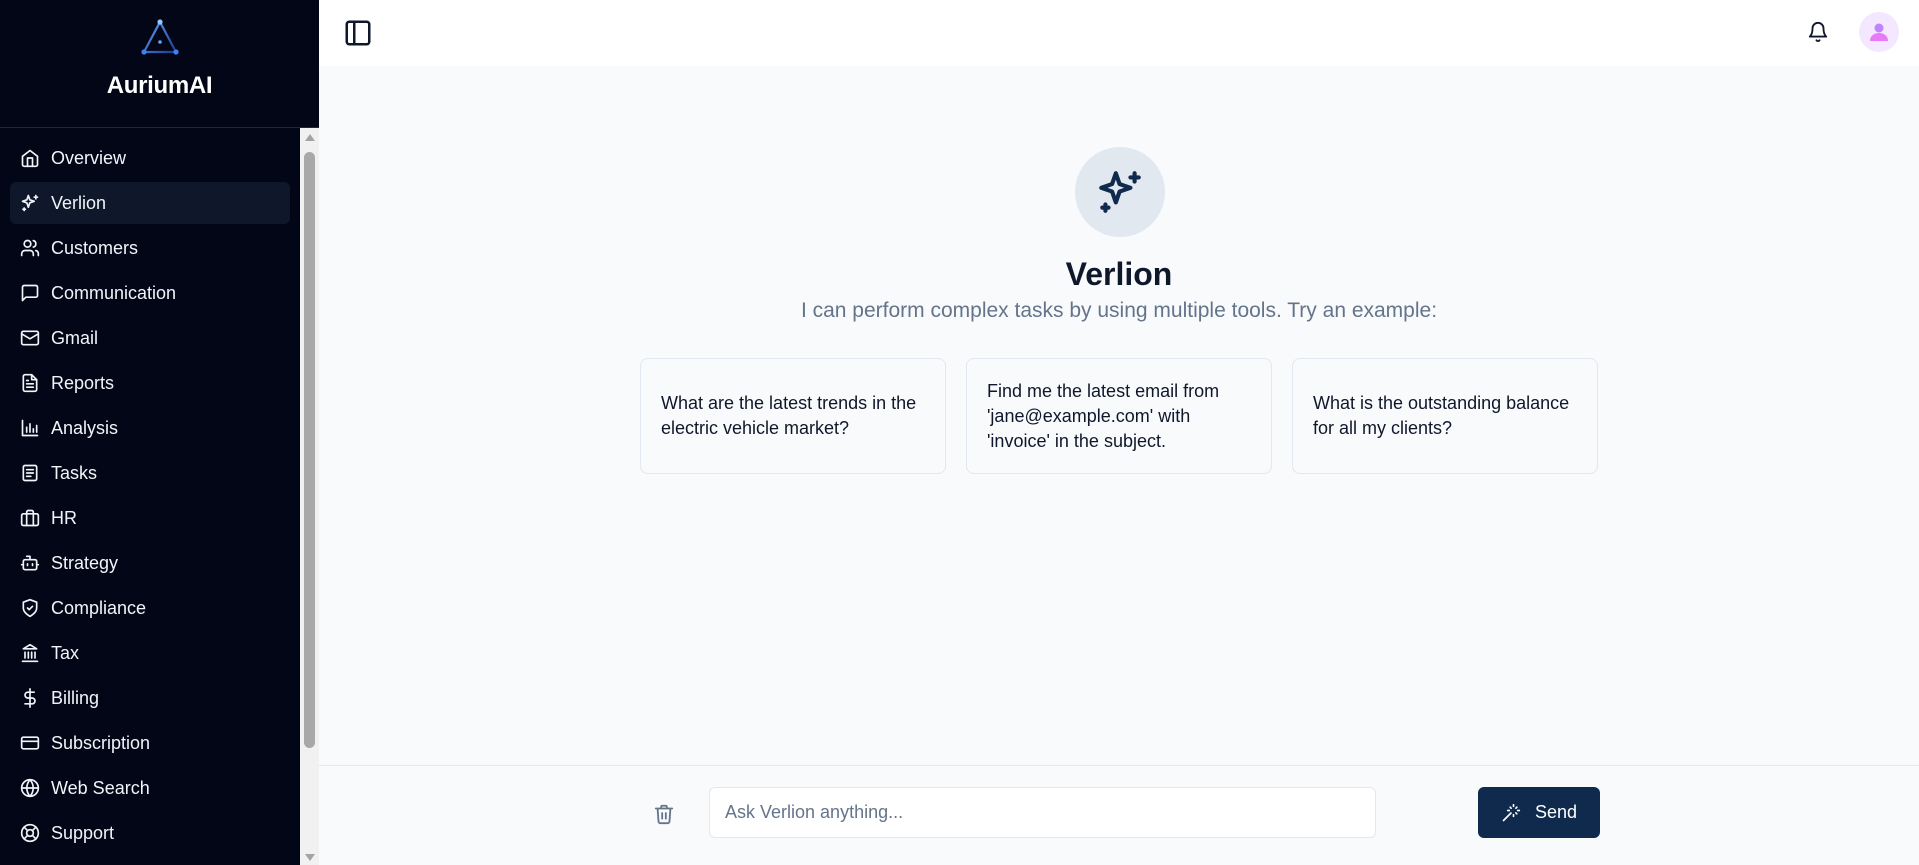 The image size is (1919, 865). What do you see at coordinates (30, 158) in the screenshot?
I see `home-icon` at bounding box center [30, 158].